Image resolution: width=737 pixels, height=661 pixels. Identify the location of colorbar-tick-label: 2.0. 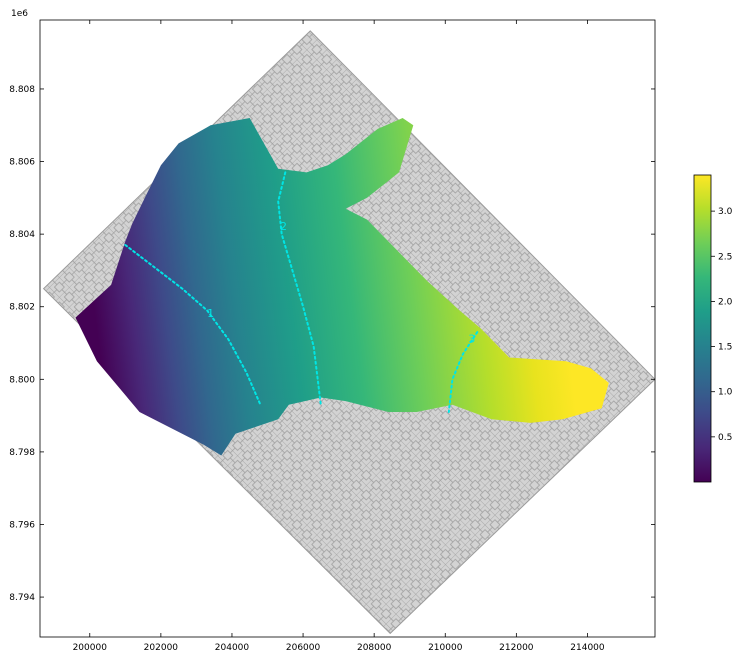
(725, 302).